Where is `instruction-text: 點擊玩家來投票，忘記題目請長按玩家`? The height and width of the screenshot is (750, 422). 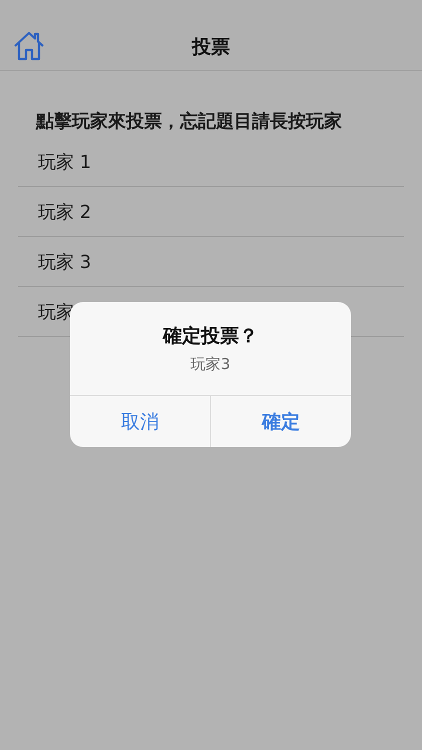 instruction-text: 點擊玩家來投票，忘記題目請長按玩家 is located at coordinates (188, 121).